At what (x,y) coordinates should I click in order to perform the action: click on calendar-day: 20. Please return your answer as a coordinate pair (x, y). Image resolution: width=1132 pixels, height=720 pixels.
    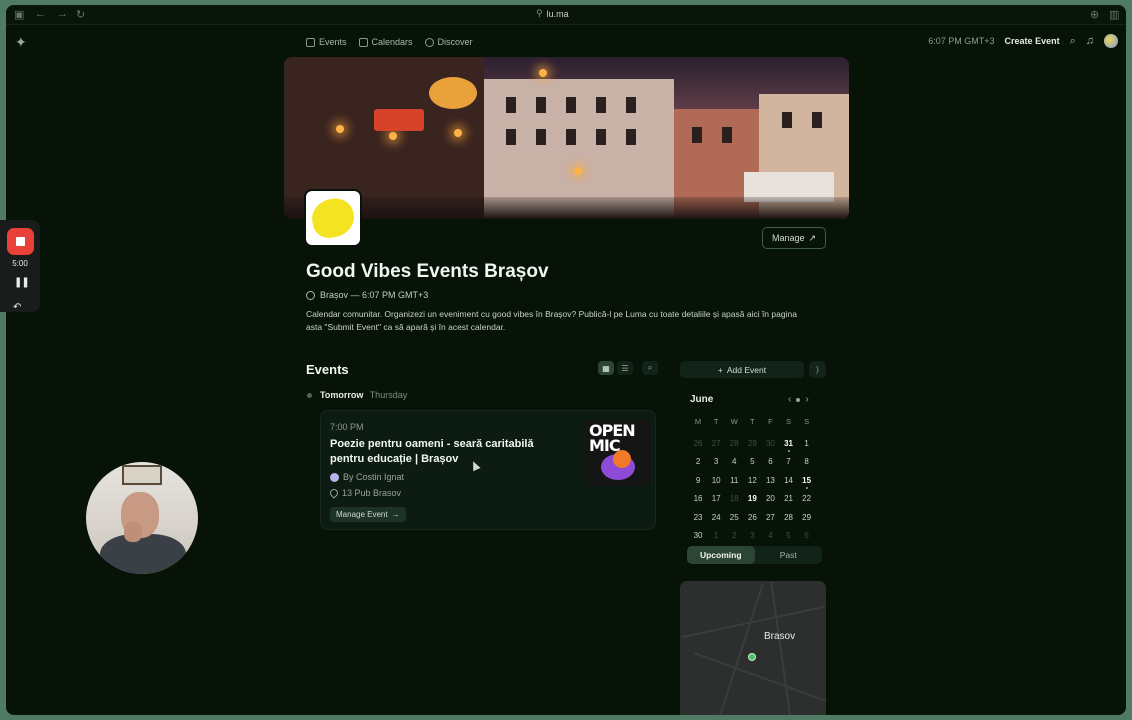
    Looking at the image, I should click on (770, 499).